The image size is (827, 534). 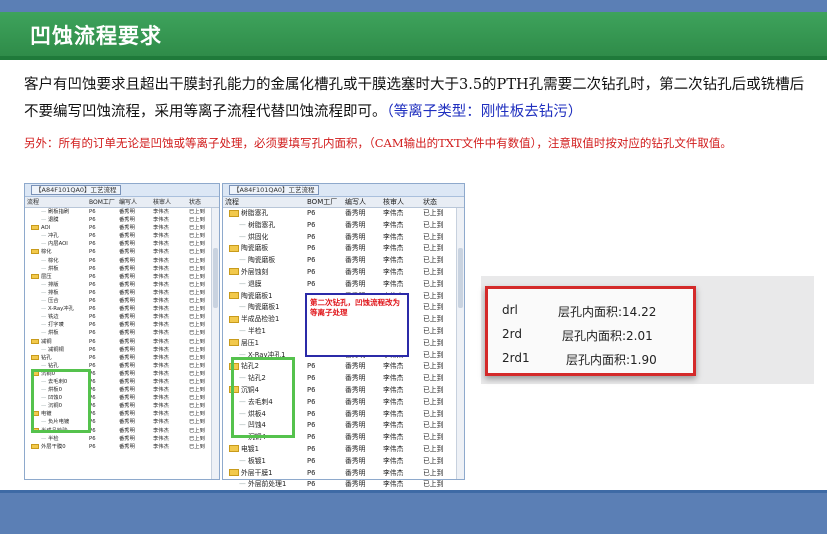 What do you see at coordinates (122, 293) in the screenshot?
I see `table-row: — 排板 P6 番秀明 李伟杰 已上到` at bounding box center [122, 293].